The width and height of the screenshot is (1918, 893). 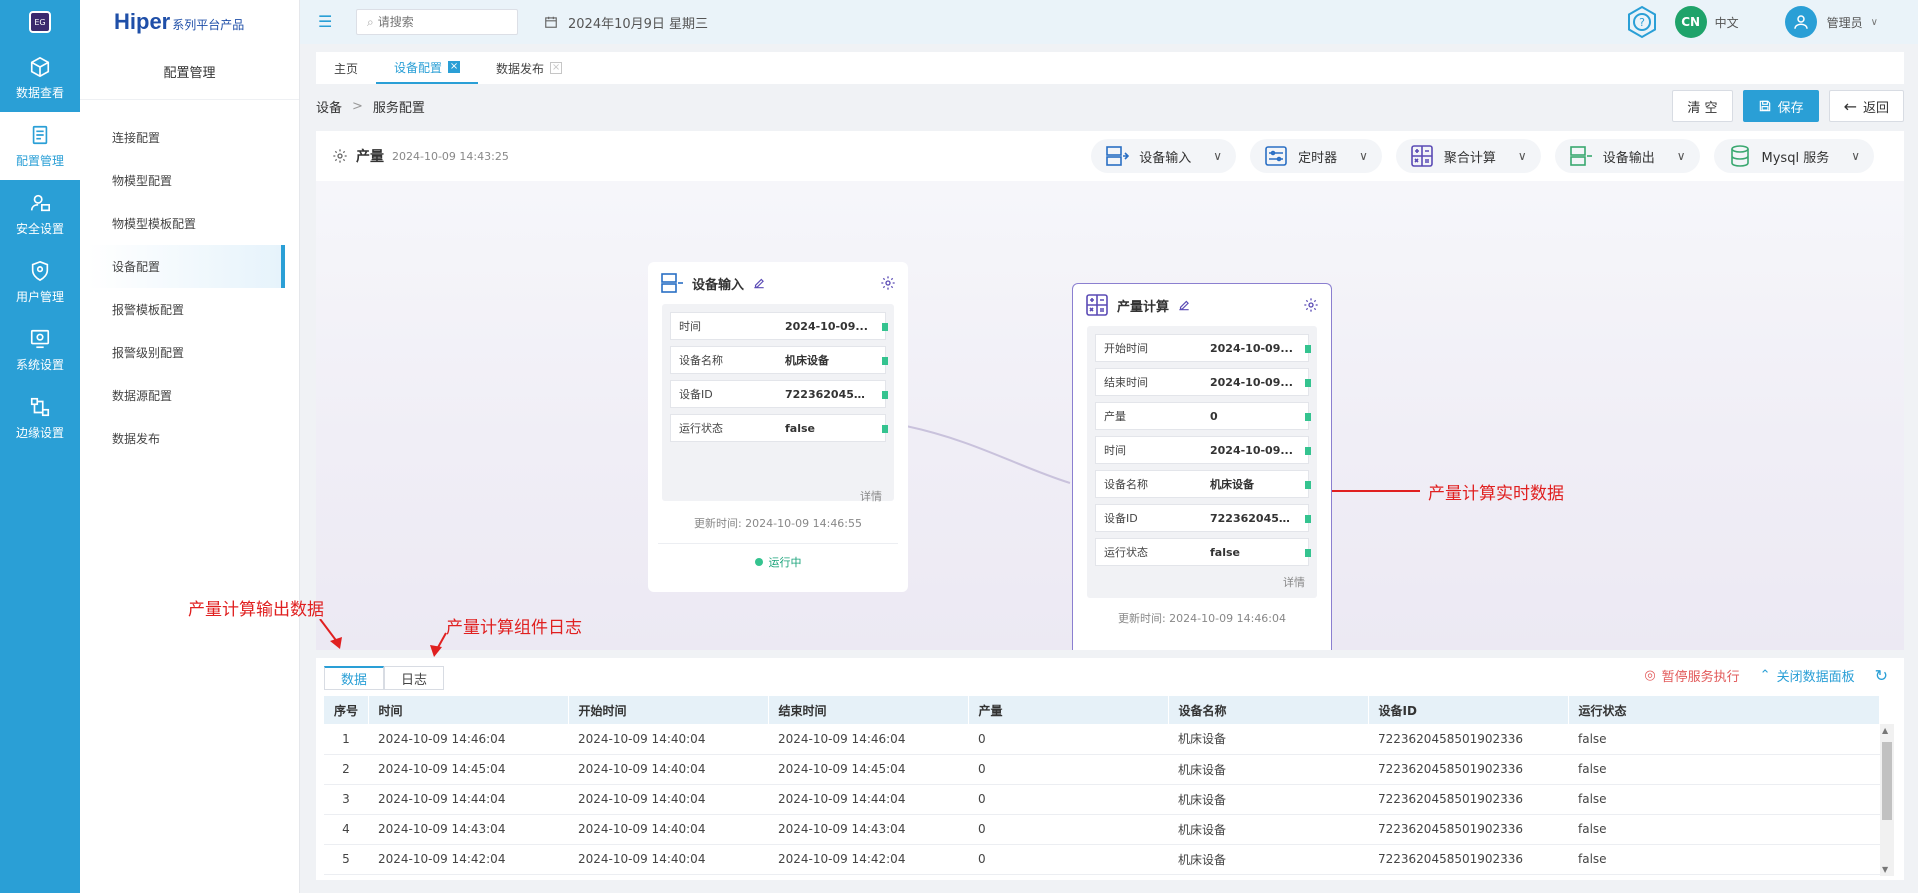 I want to click on rail-item-system: 系统设置, so click(x=40, y=350).